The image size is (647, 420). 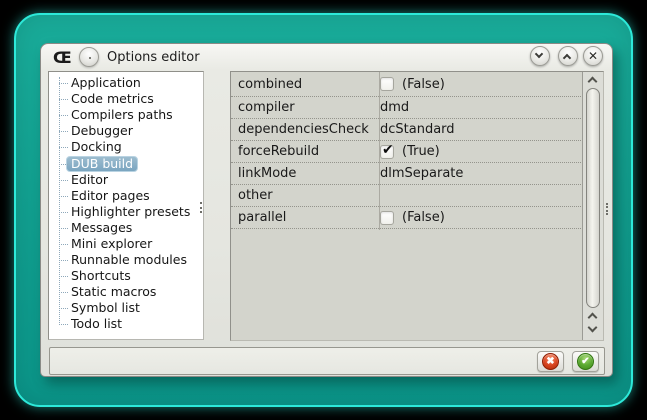 What do you see at coordinates (114, 292) in the screenshot?
I see `sidebar-item-label: Static macros` at bounding box center [114, 292].